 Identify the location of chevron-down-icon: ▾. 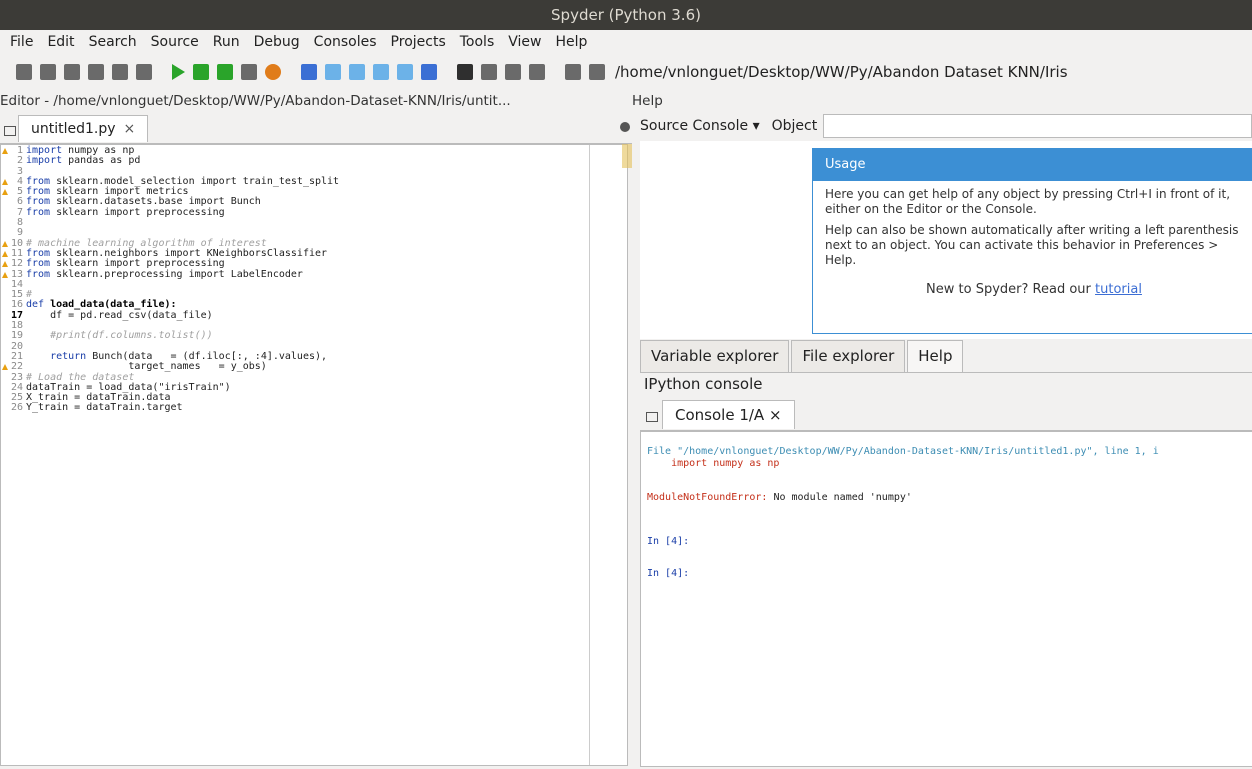
(756, 126).